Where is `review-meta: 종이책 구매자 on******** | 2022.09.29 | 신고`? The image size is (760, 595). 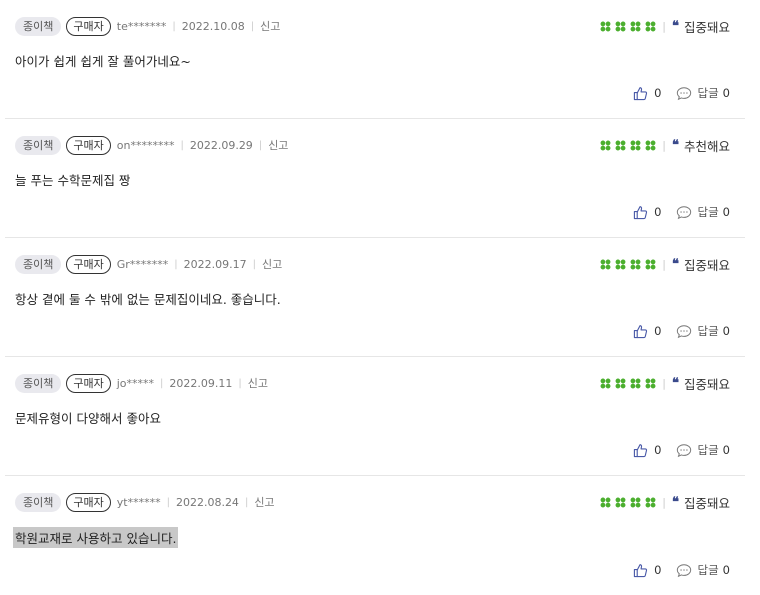 review-meta: 종이책 구매자 on******** | 2022.09.29 | 신고 is located at coordinates (151, 145).